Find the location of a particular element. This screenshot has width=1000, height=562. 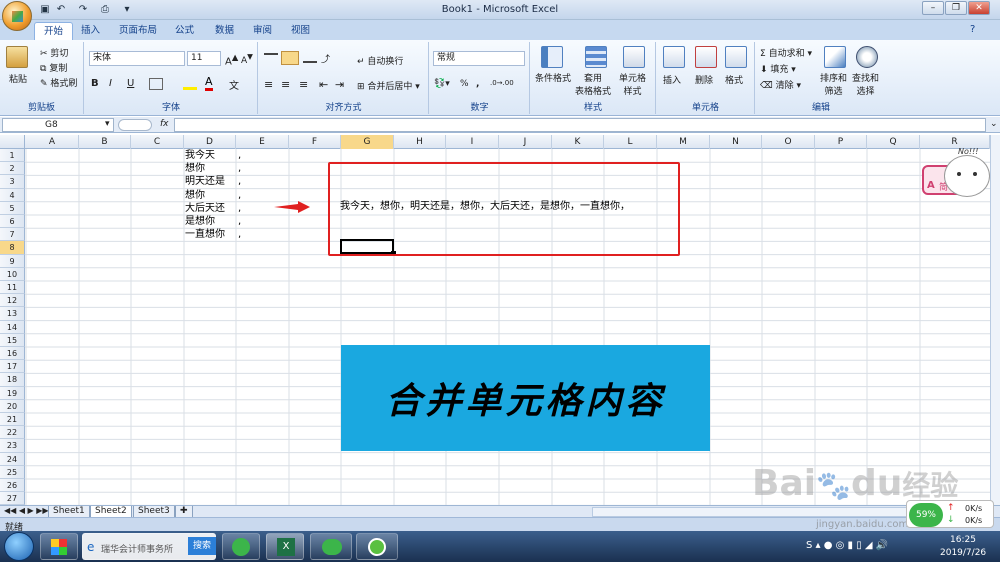

cell-d7: 一直想你 is located at coordinates (205, 234).